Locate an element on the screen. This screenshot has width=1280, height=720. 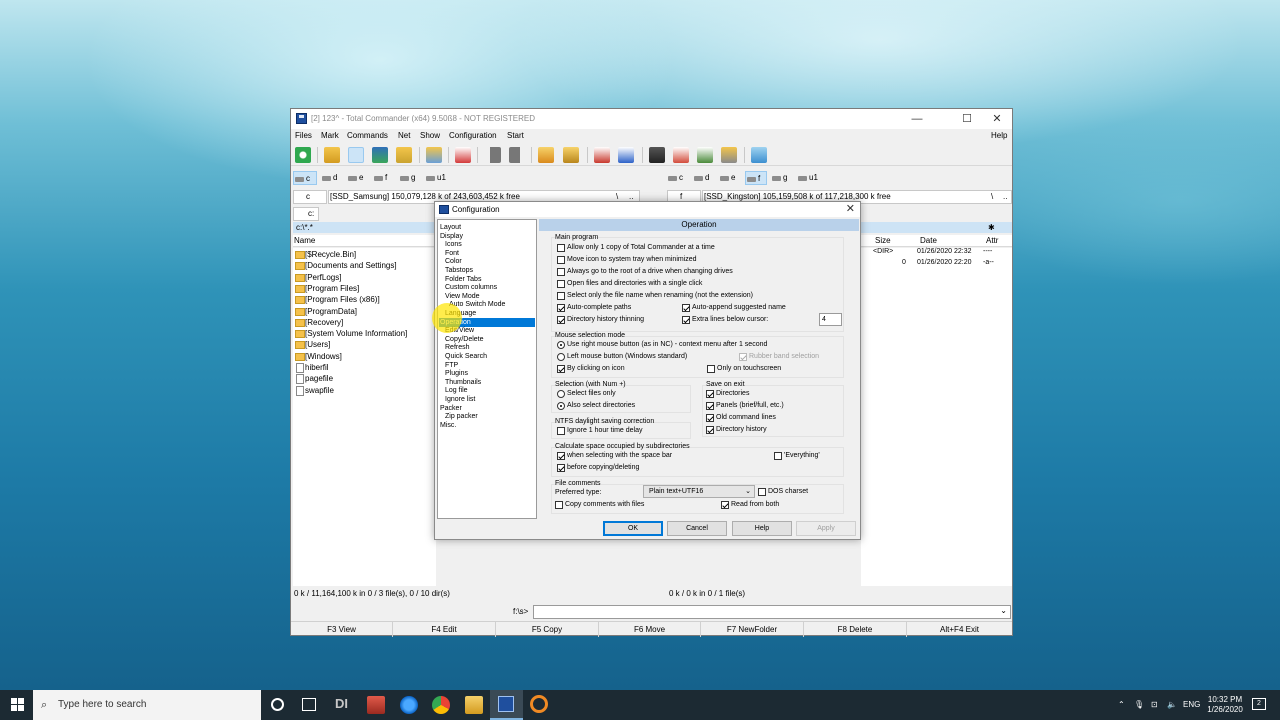
unpack-icon is located at coordinates (571, 155).